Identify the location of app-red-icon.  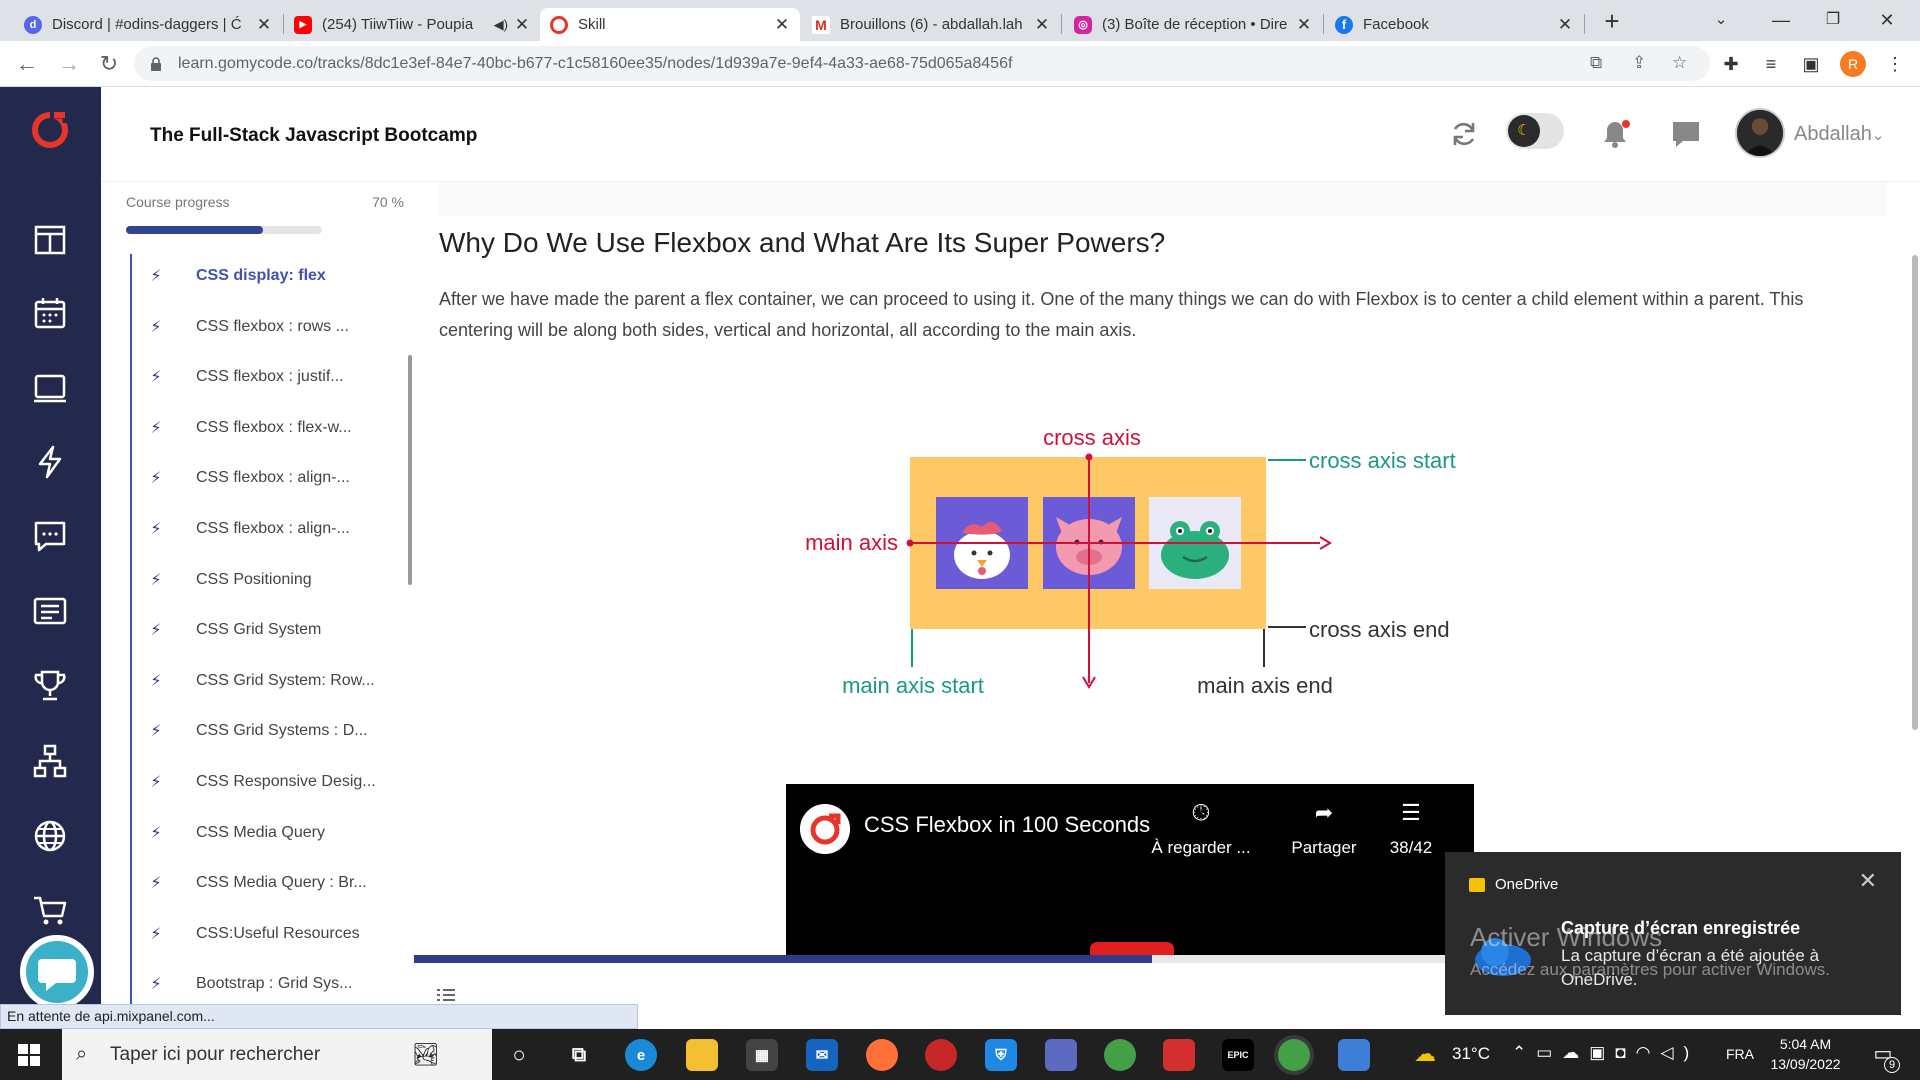
(1179, 1055).